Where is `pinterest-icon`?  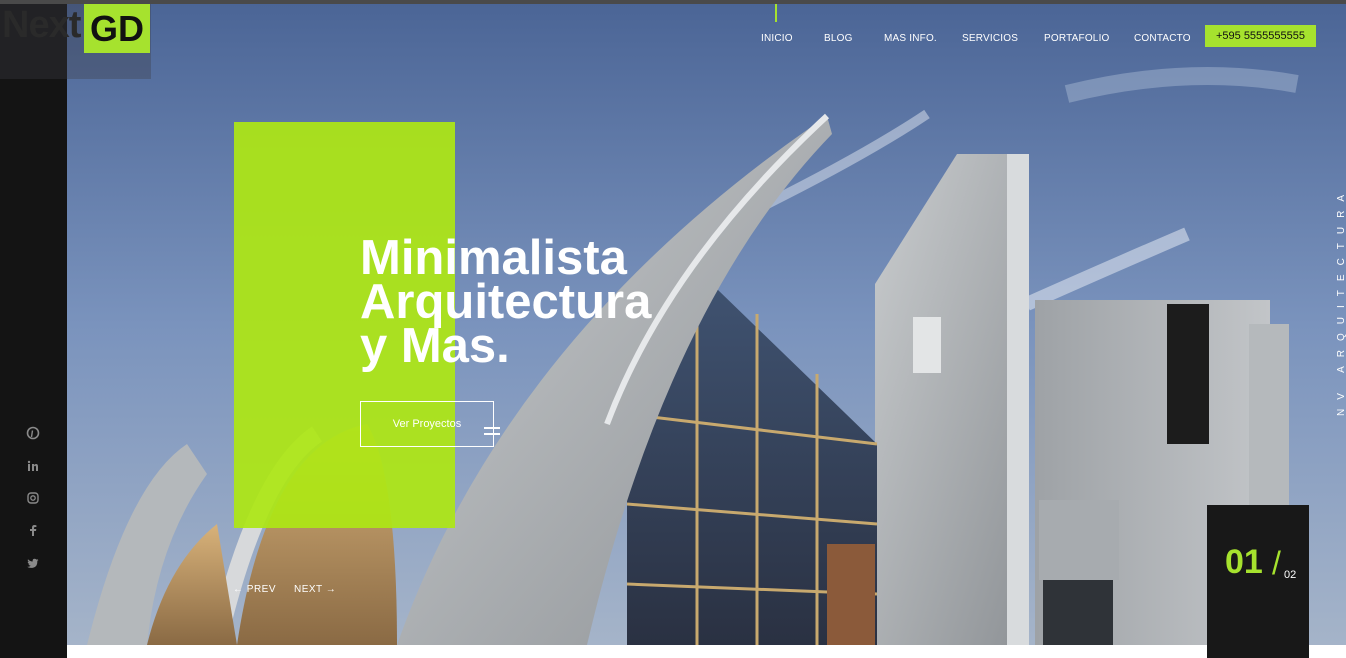 pinterest-icon is located at coordinates (33, 433).